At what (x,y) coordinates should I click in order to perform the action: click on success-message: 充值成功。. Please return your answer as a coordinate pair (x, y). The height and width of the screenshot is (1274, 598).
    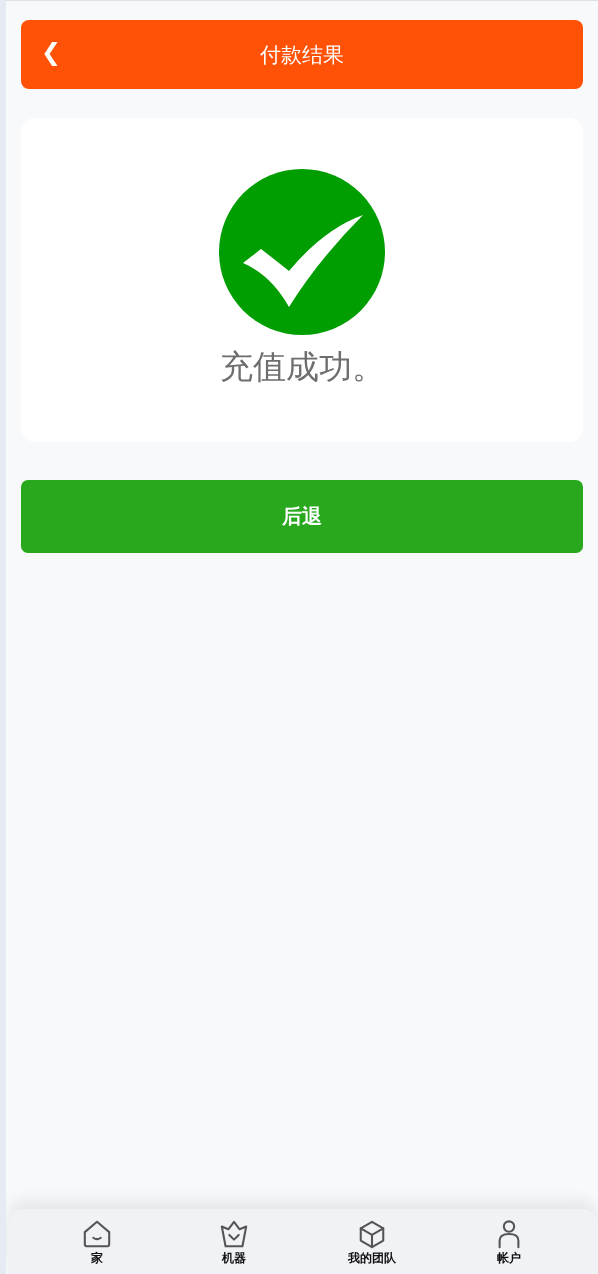
    Looking at the image, I should click on (302, 367).